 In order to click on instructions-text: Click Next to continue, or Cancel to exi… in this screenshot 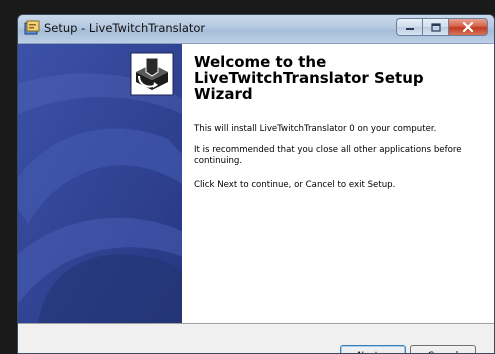, I will do `click(295, 185)`.